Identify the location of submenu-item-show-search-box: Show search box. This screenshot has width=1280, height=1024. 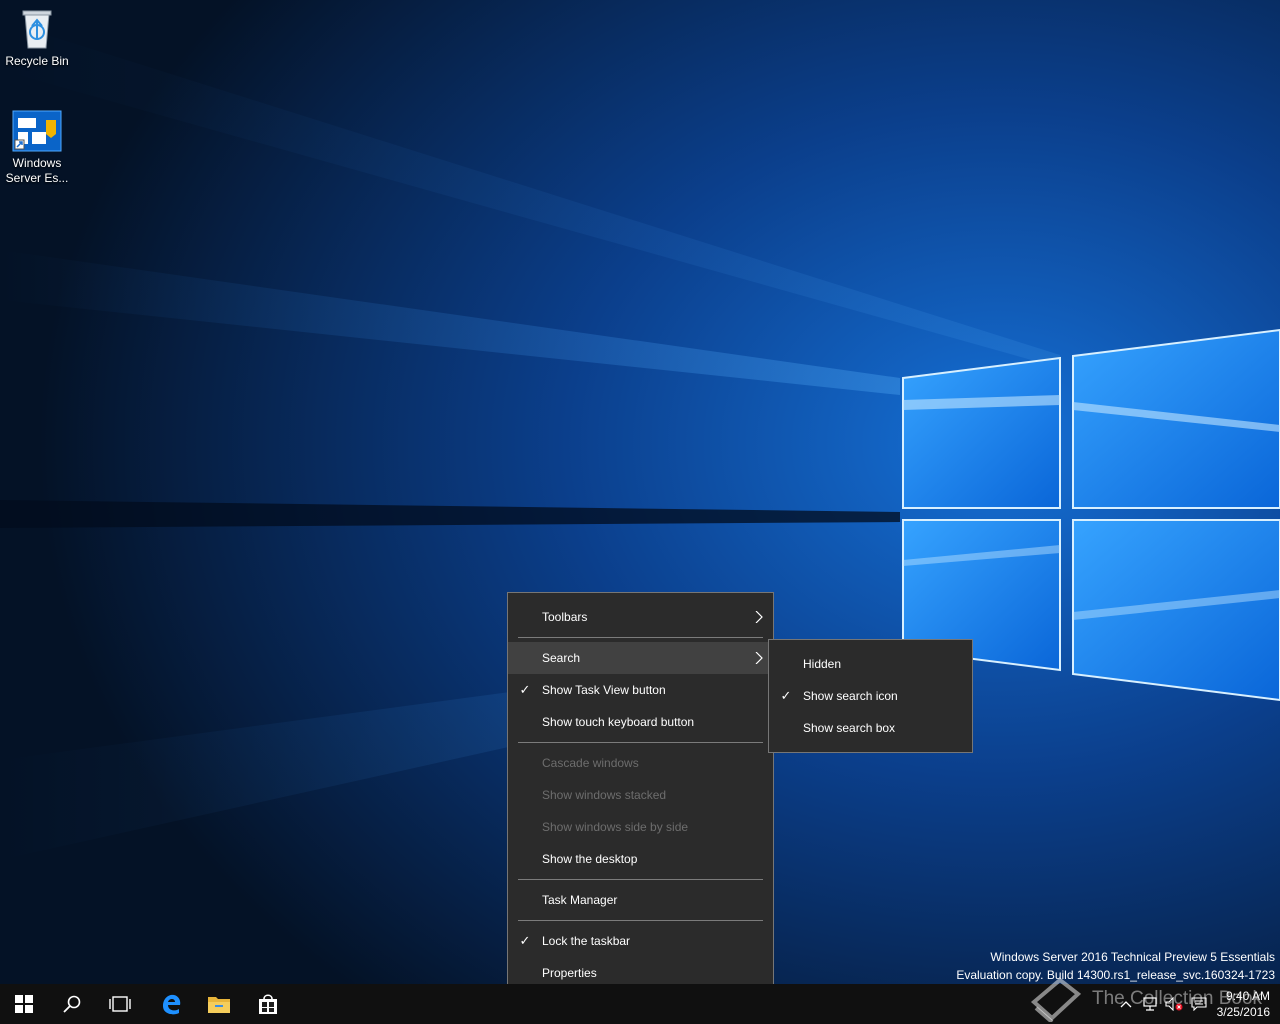
(870, 728).